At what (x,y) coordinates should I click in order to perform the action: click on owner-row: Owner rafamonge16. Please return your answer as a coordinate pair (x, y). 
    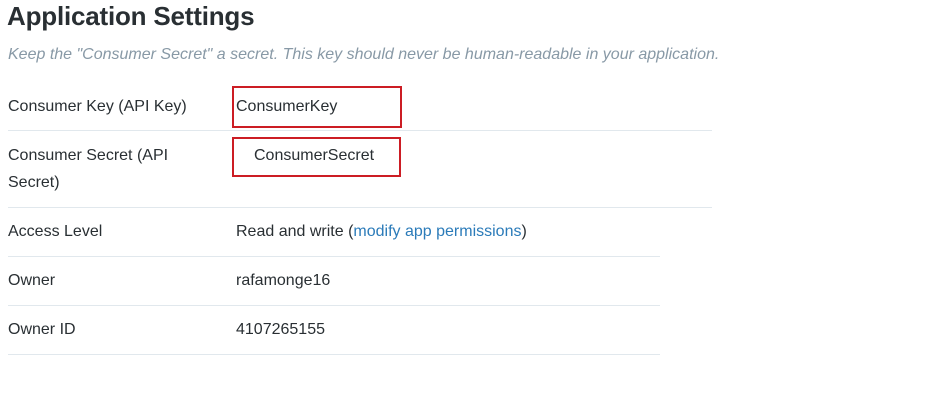
    Looking at the image, I should click on (334, 281).